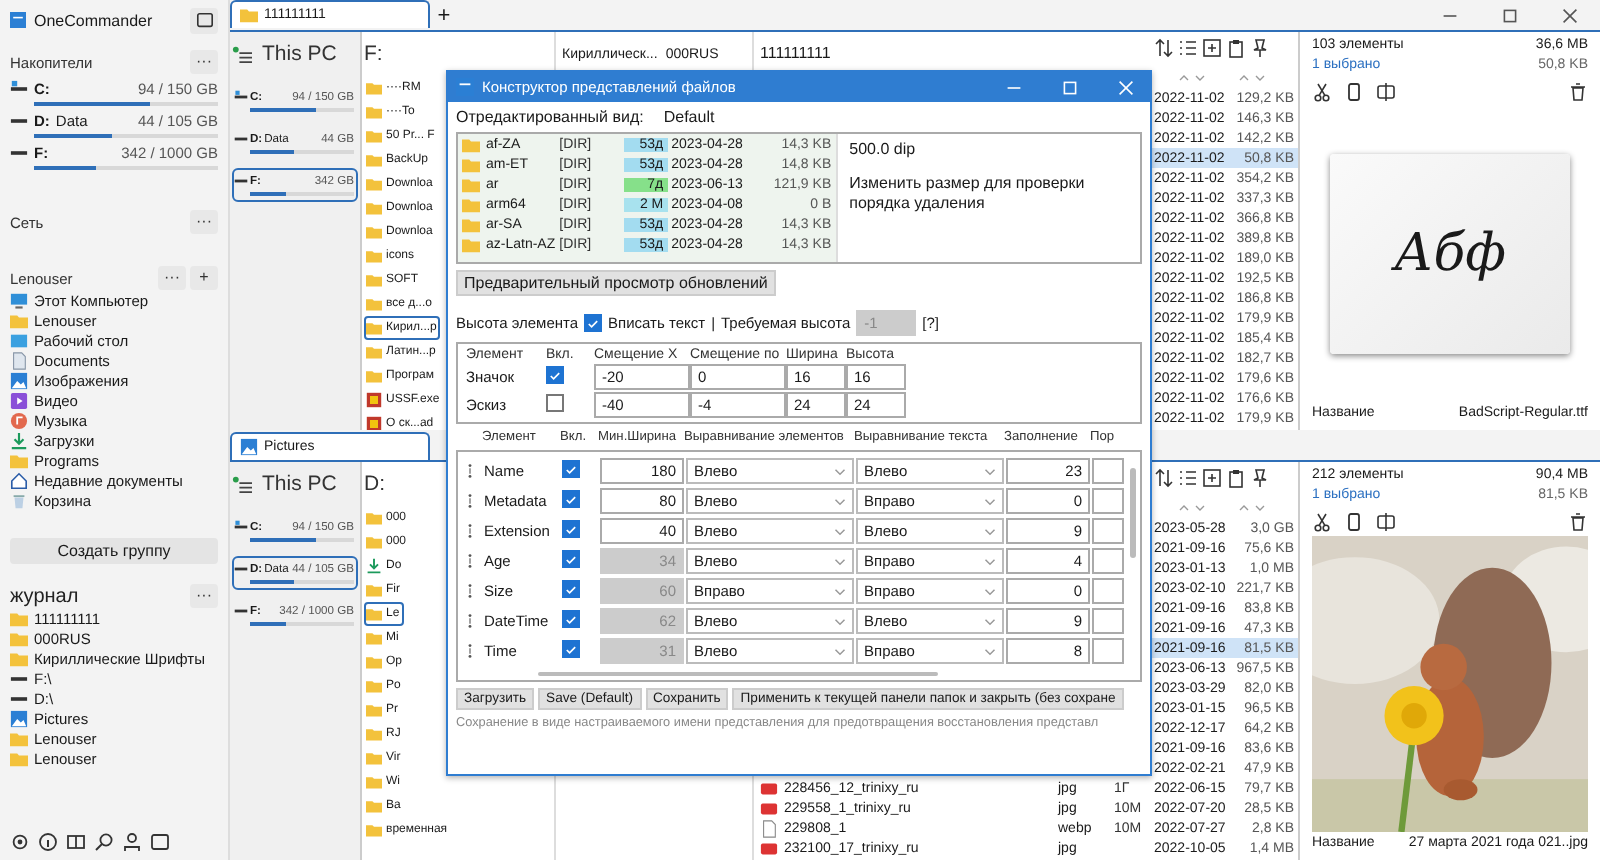 Image resolution: width=1600 pixels, height=860 pixels. I want to click on music-icon, so click(19, 420).